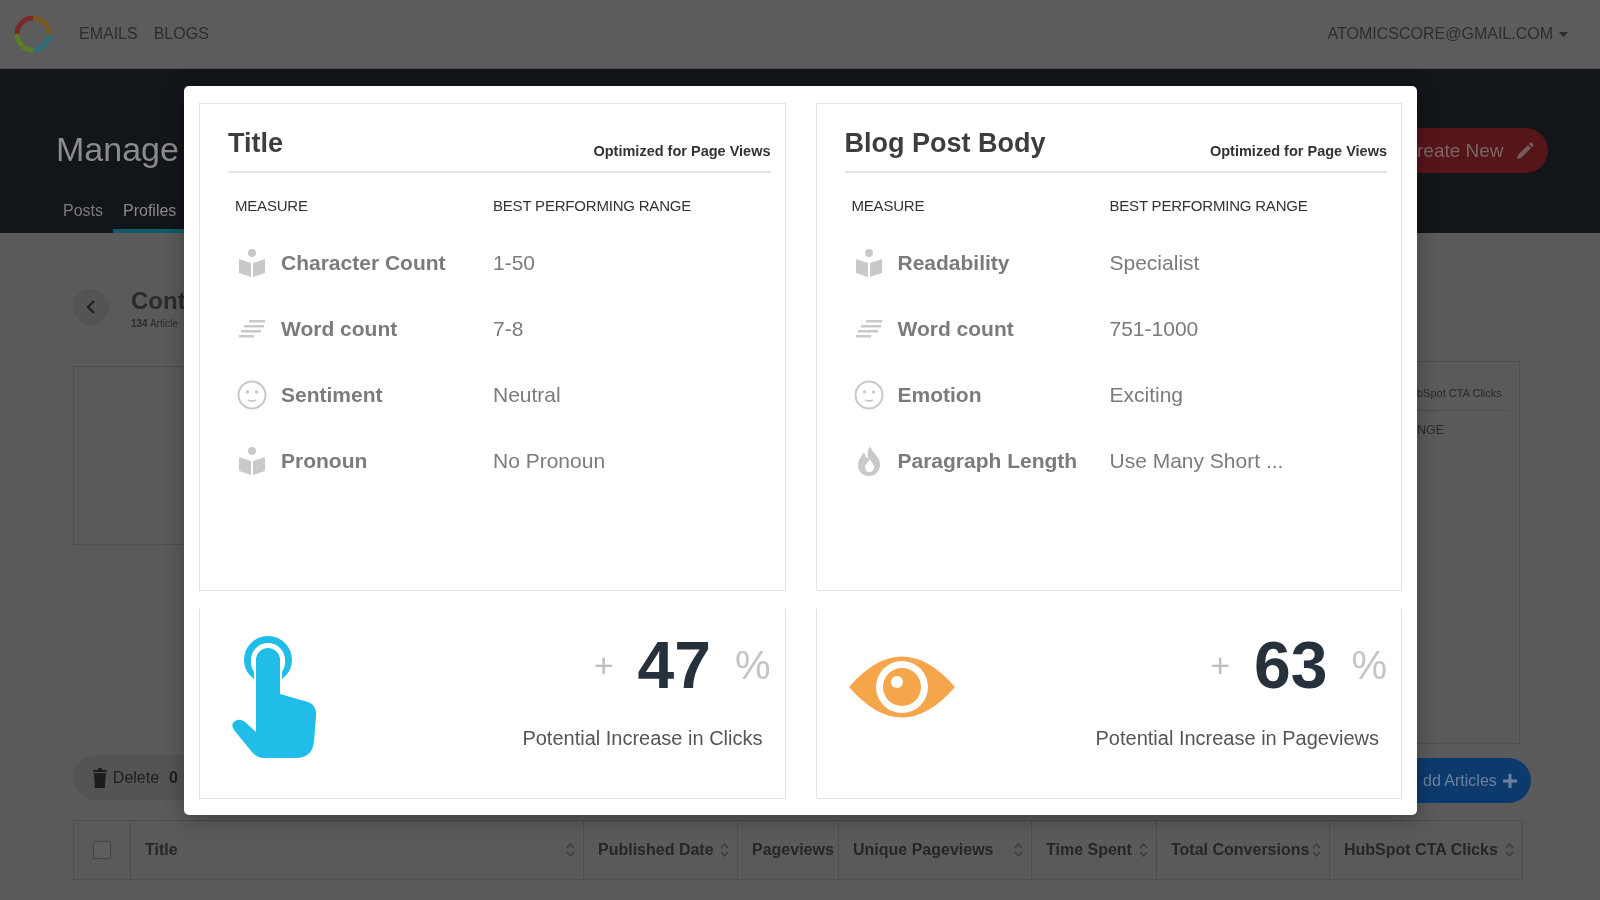 The height and width of the screenshot is (900, 1600). Describe the element at coordinates (1237, 738) in the screenshot. I see `stat-caption: Potential Increase in Pageviews` at that location.